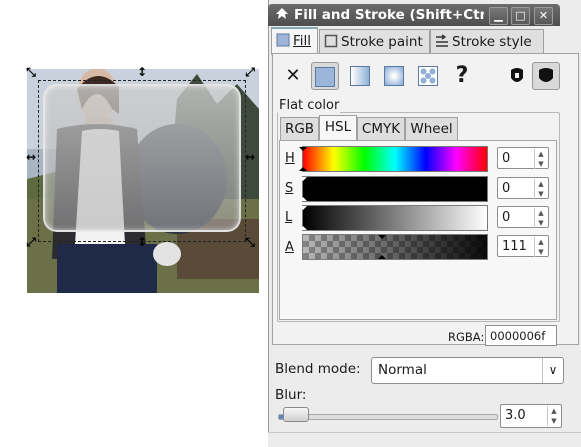 The height and width of the screenshot is (447, 581). Describe the element at coordinates (250, 157) in the screenshot. I see `scale-handle-right-icon: ↔` at that location.